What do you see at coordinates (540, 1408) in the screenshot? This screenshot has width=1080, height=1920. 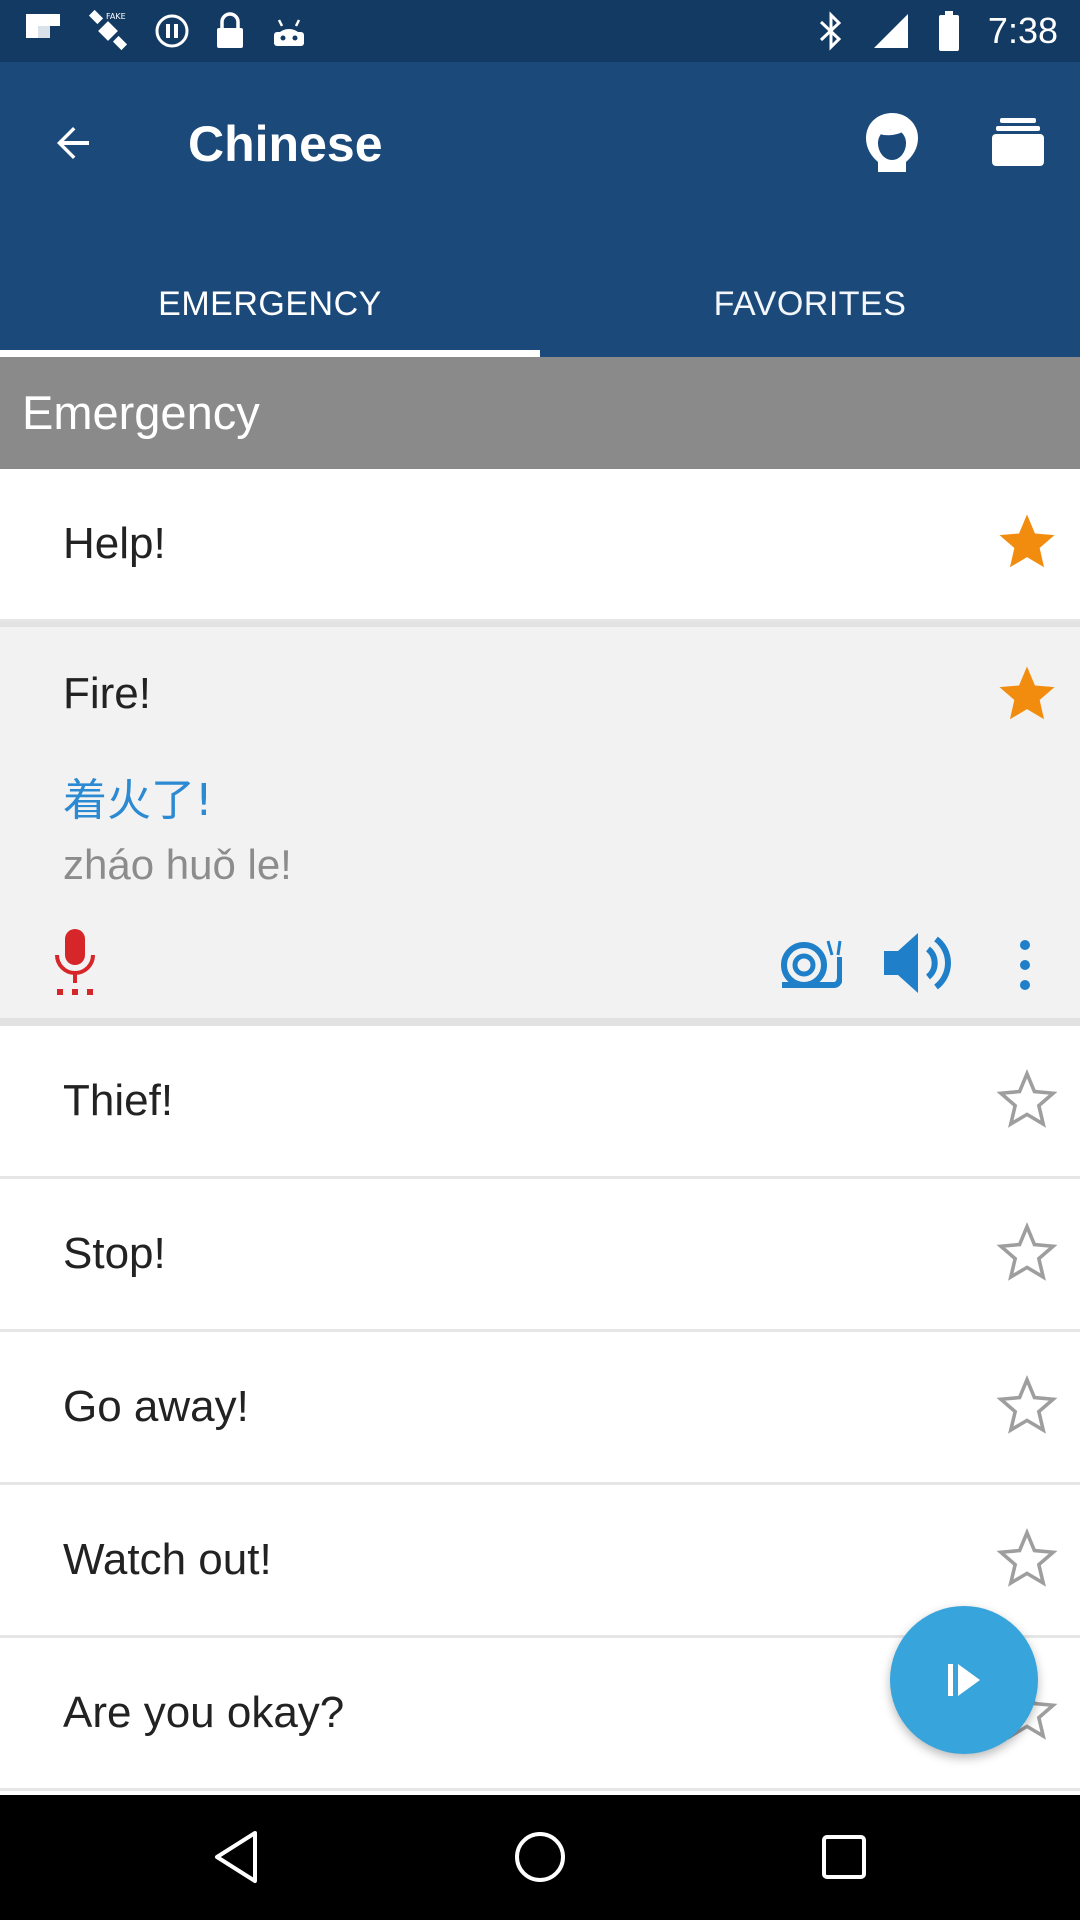 I see `phrase-row-go-away: Go away!` at bounding box center [540, 1408].